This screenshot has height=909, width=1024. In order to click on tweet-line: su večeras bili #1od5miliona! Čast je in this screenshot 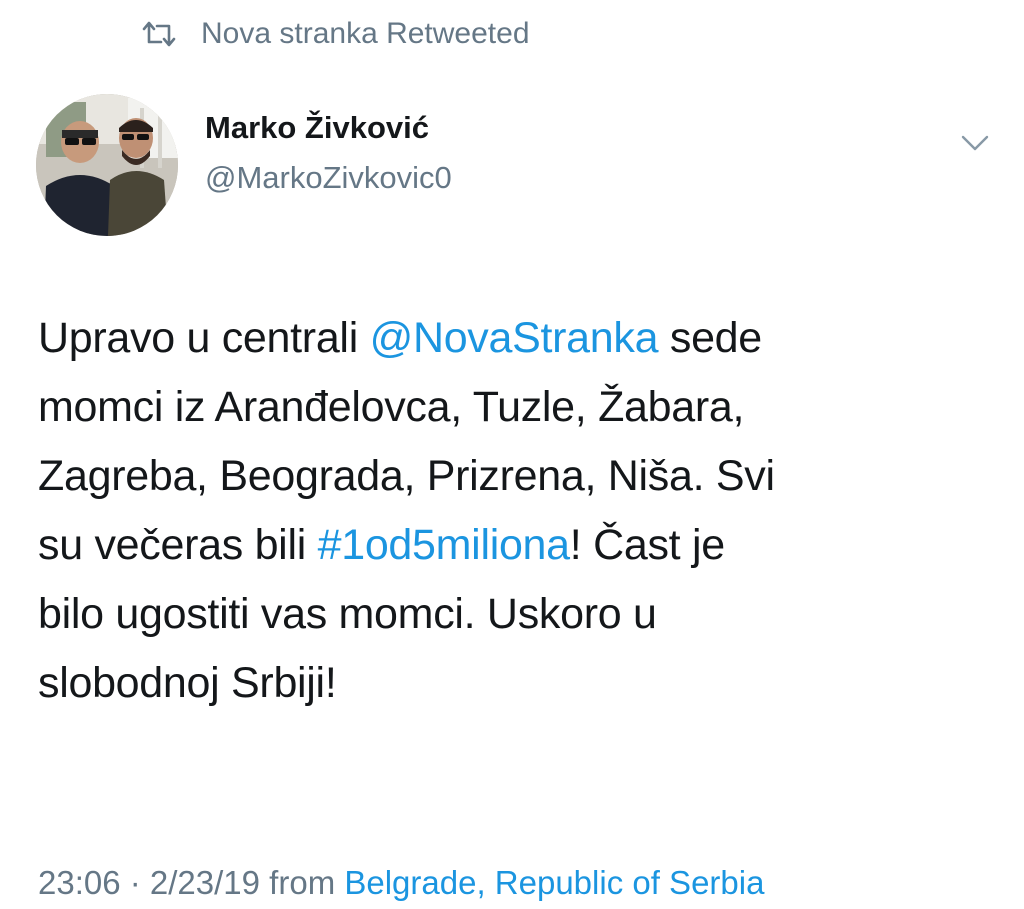, I will do `click(518, 545)`.